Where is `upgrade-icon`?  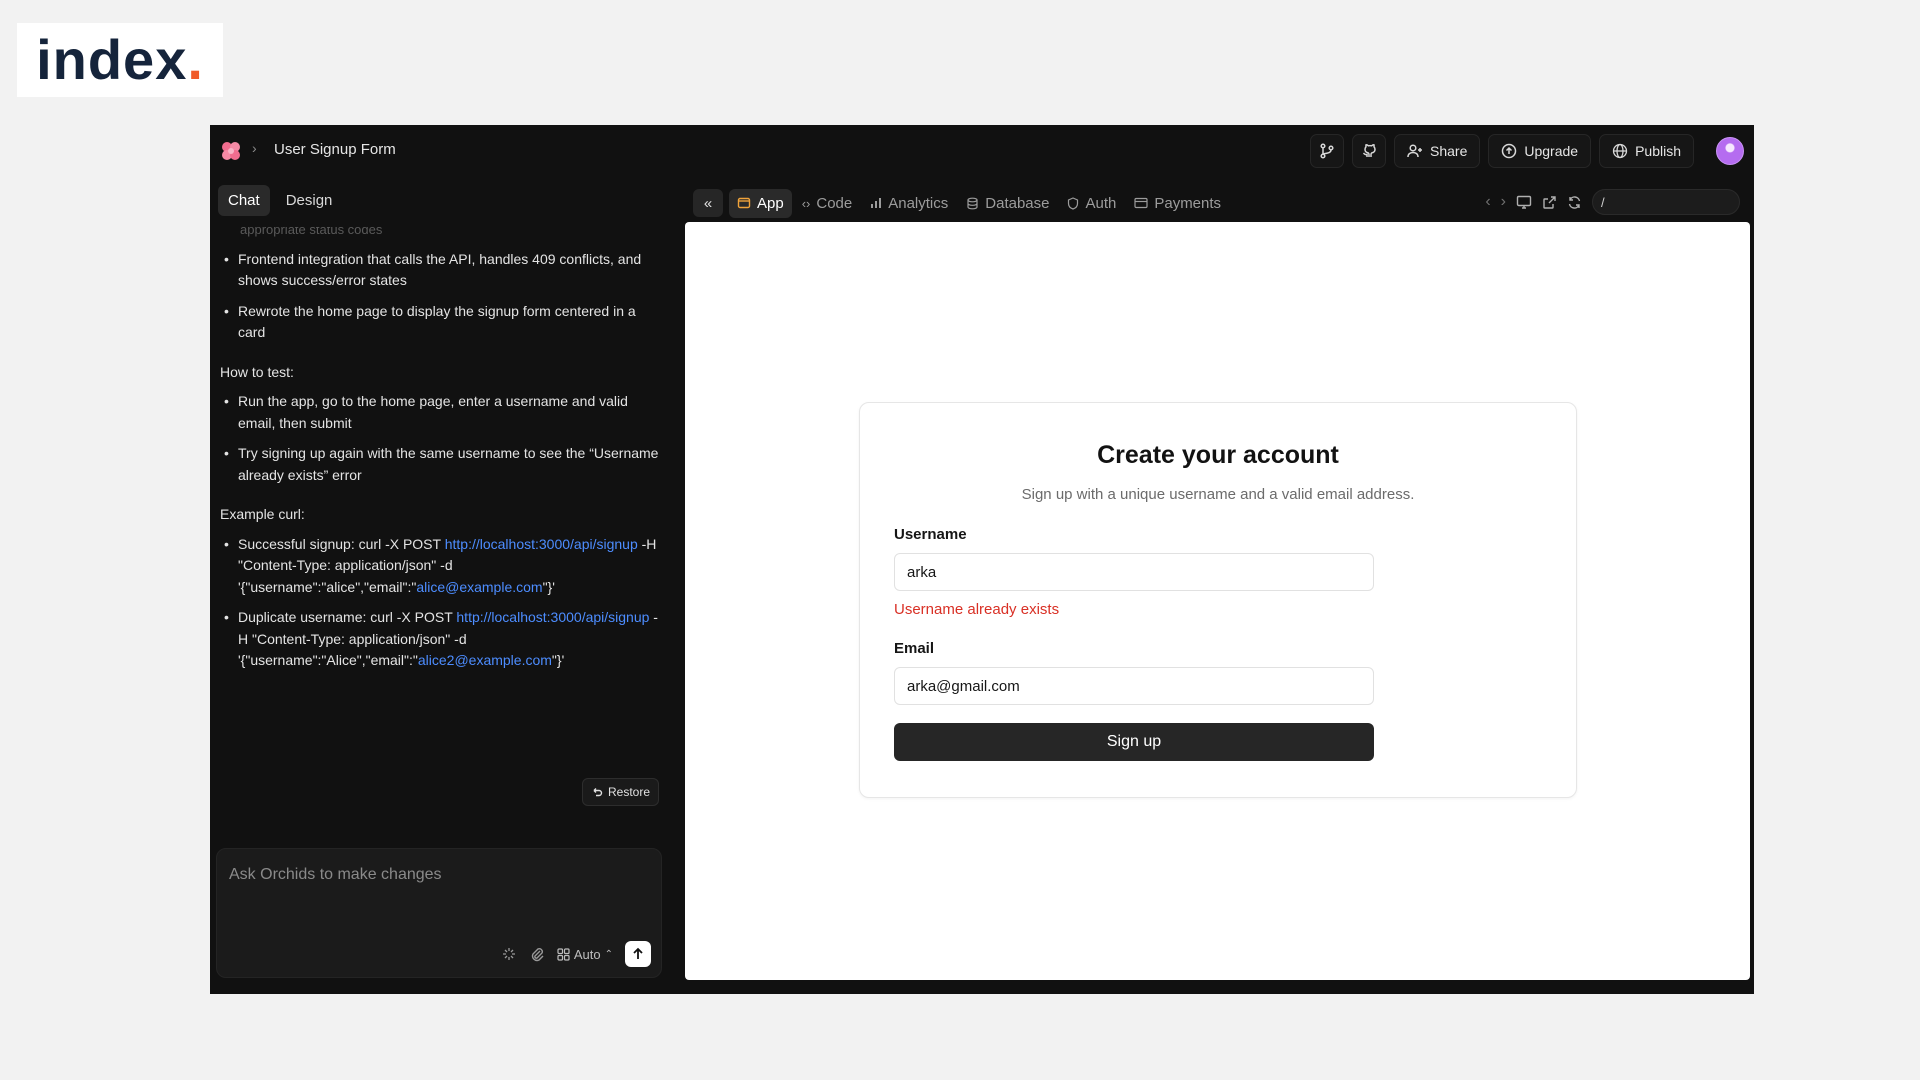
upgrade-icon is located at coordinates (1509, 151).